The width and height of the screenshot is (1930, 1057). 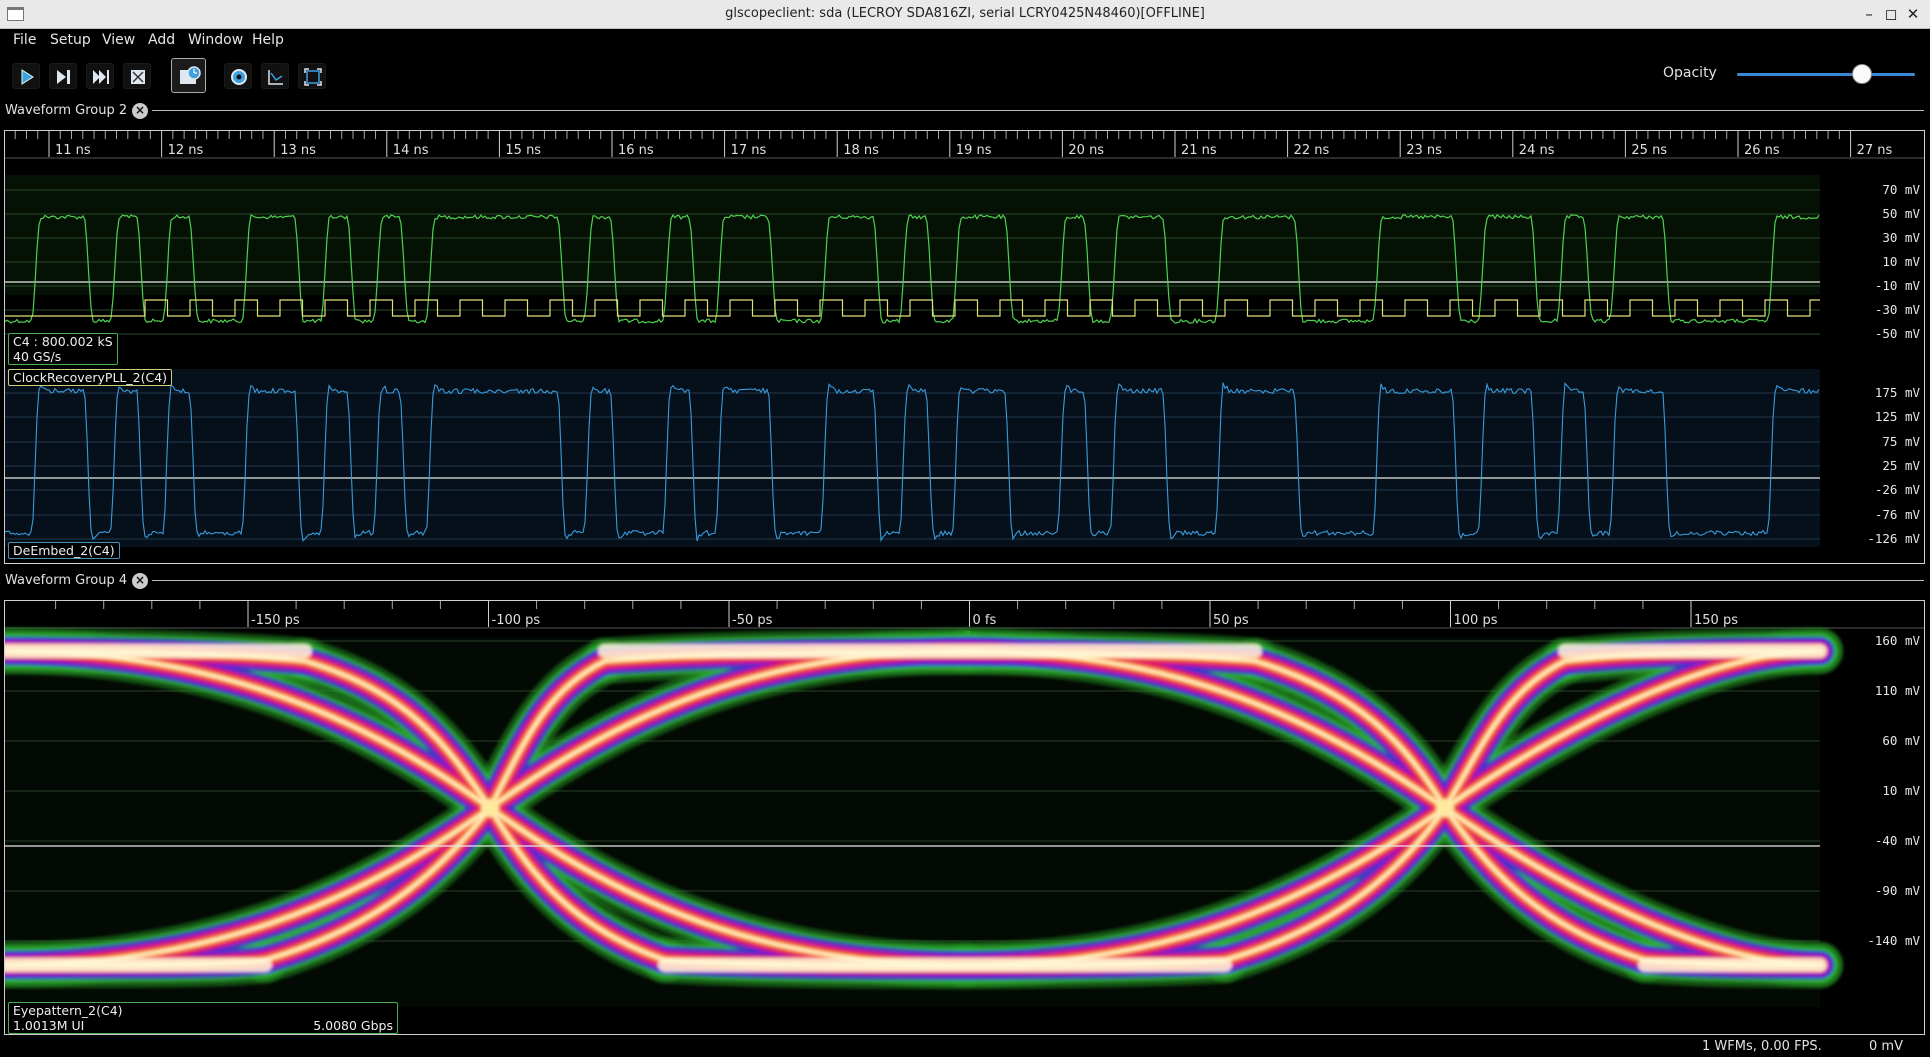 What do you see at coordinates (37, 356) in the screenshot?
I see `channel-c4-samplerate: 40 GS/s` at bounding box center [37, 356].